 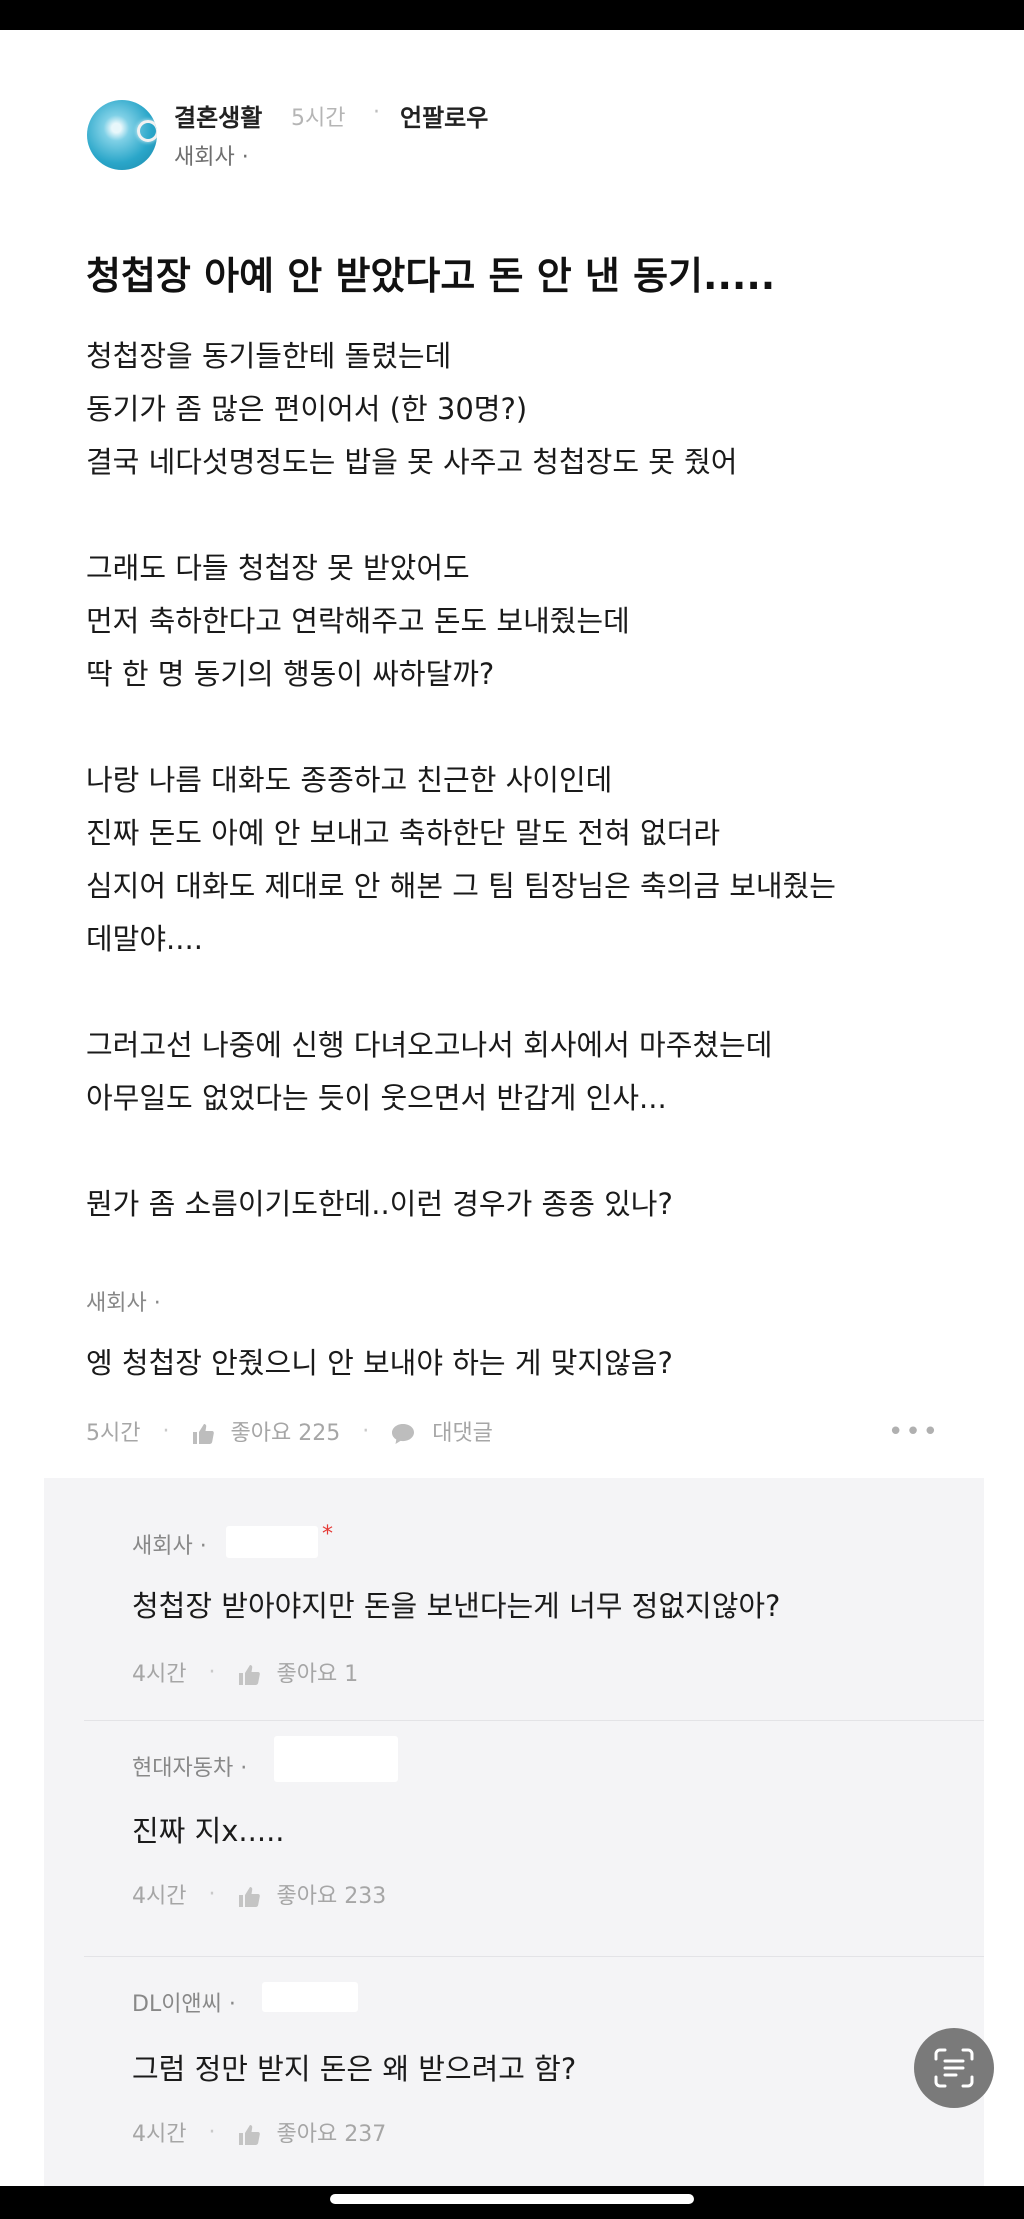 What do you see at coordinates (190, 1768) in the screenshot?
I see `reply-company: 현대자동차 ·` at bounding box center [190, 1768].